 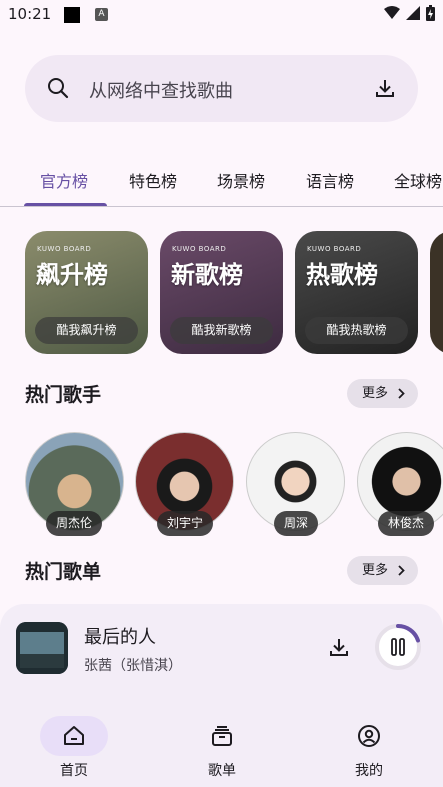 I want to click on nav-label: 歌单, so click(x=222, y=771).